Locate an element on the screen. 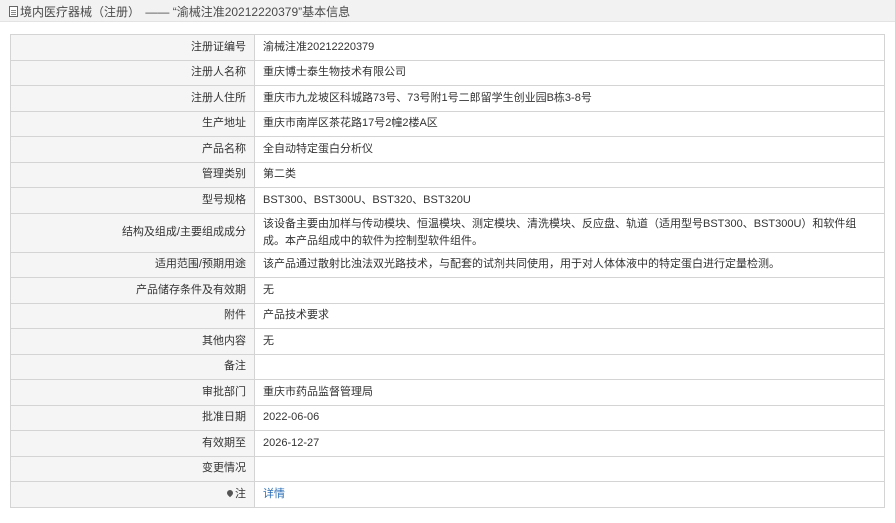 This screenshot has height=523, width=895. row-remark: 备注 is located at coordinates (447, 366).